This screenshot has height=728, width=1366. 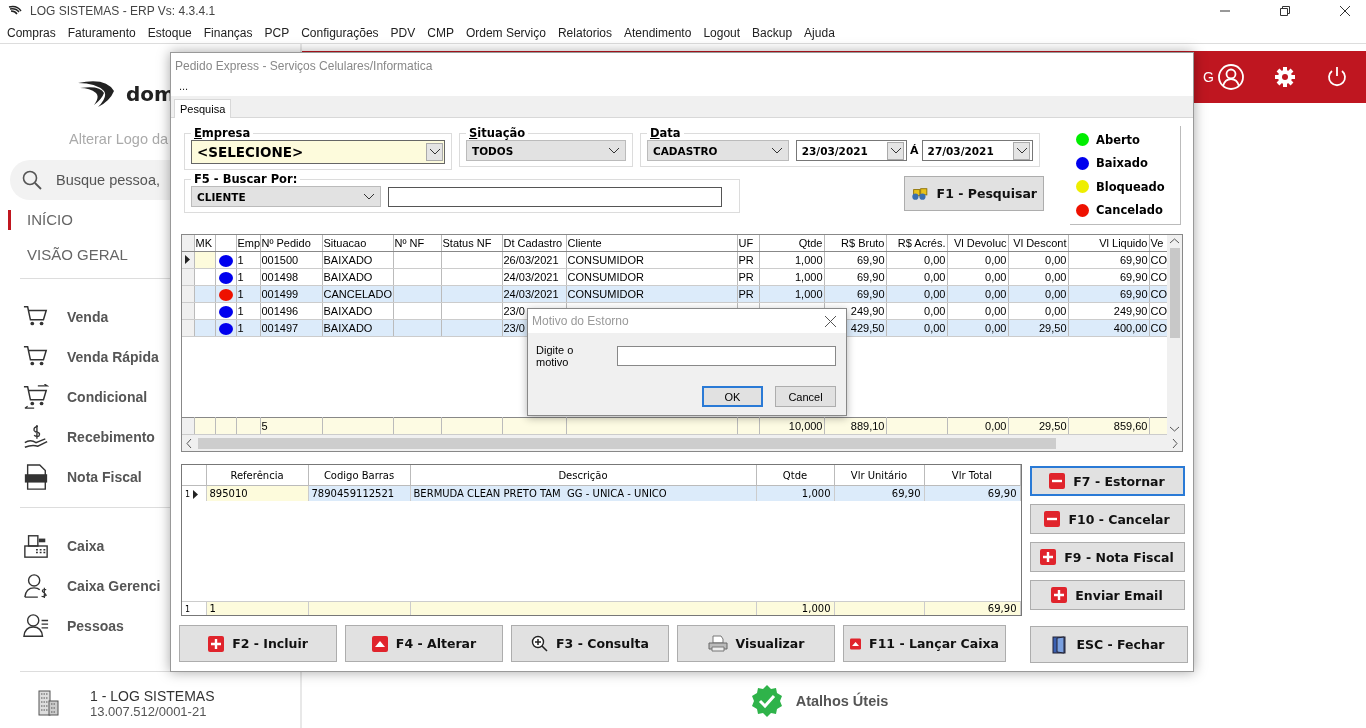 What do you see at coordinates (40, 220) in the screenshot?
I see `nav-item: INÍCIO` at bounding box center [40, 220].